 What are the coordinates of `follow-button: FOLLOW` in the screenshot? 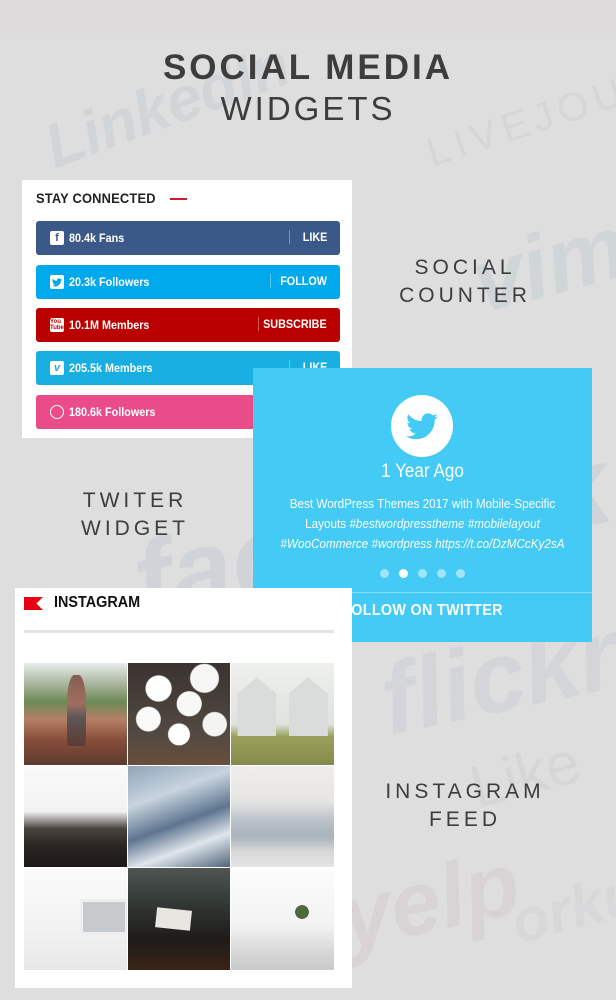 It's located at (303, 281).